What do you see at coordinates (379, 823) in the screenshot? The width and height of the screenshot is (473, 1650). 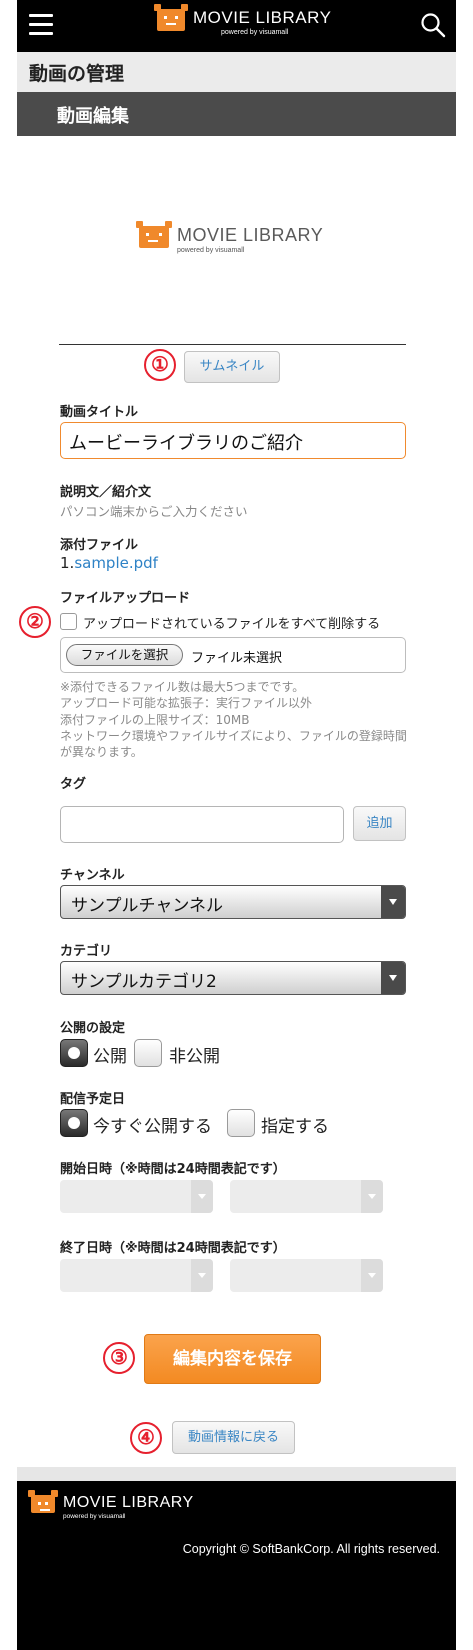 I see `add-tag-button: 追加` at bounding box center [379, 823].